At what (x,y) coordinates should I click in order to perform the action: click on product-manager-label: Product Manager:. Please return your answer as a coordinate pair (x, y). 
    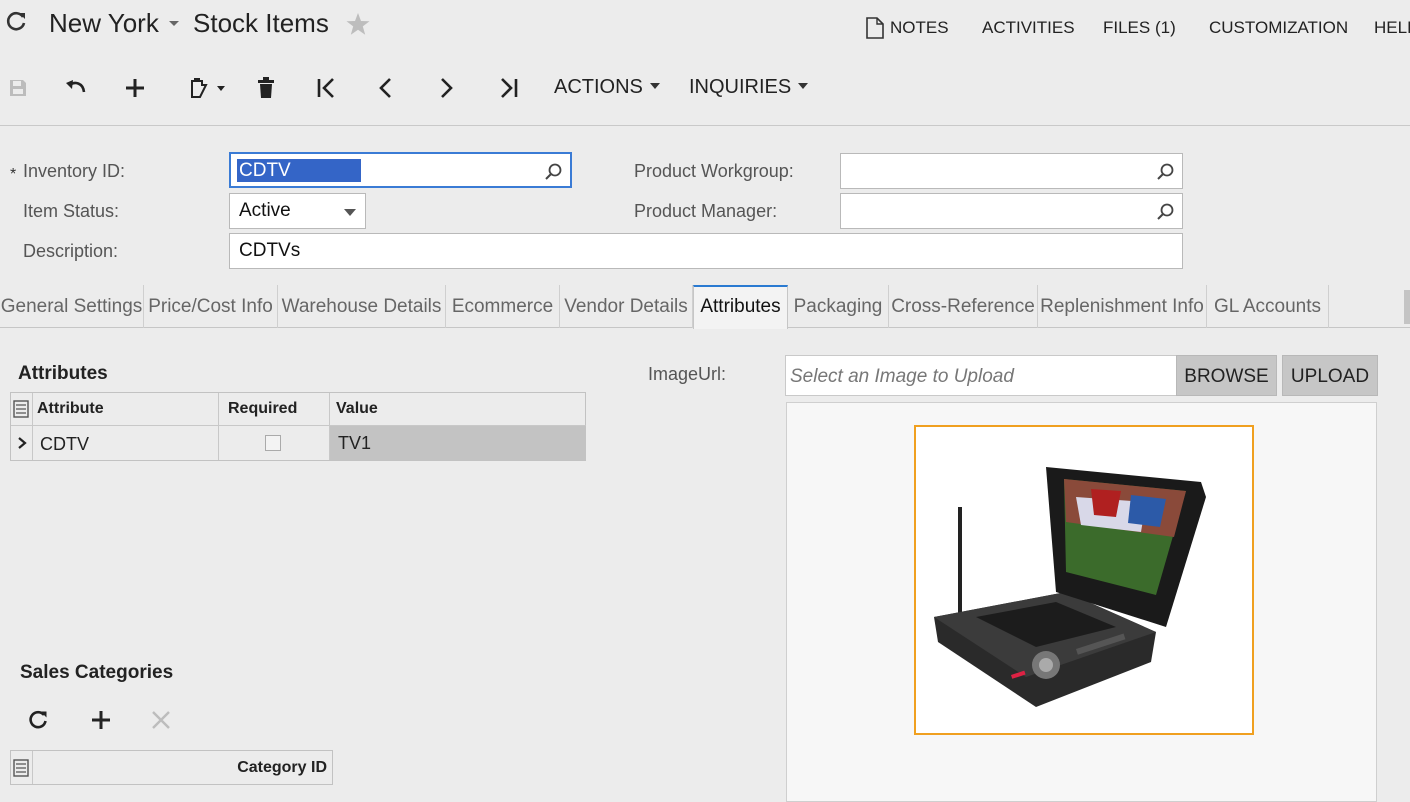
    Looking at the image, I should click on (706, 211).